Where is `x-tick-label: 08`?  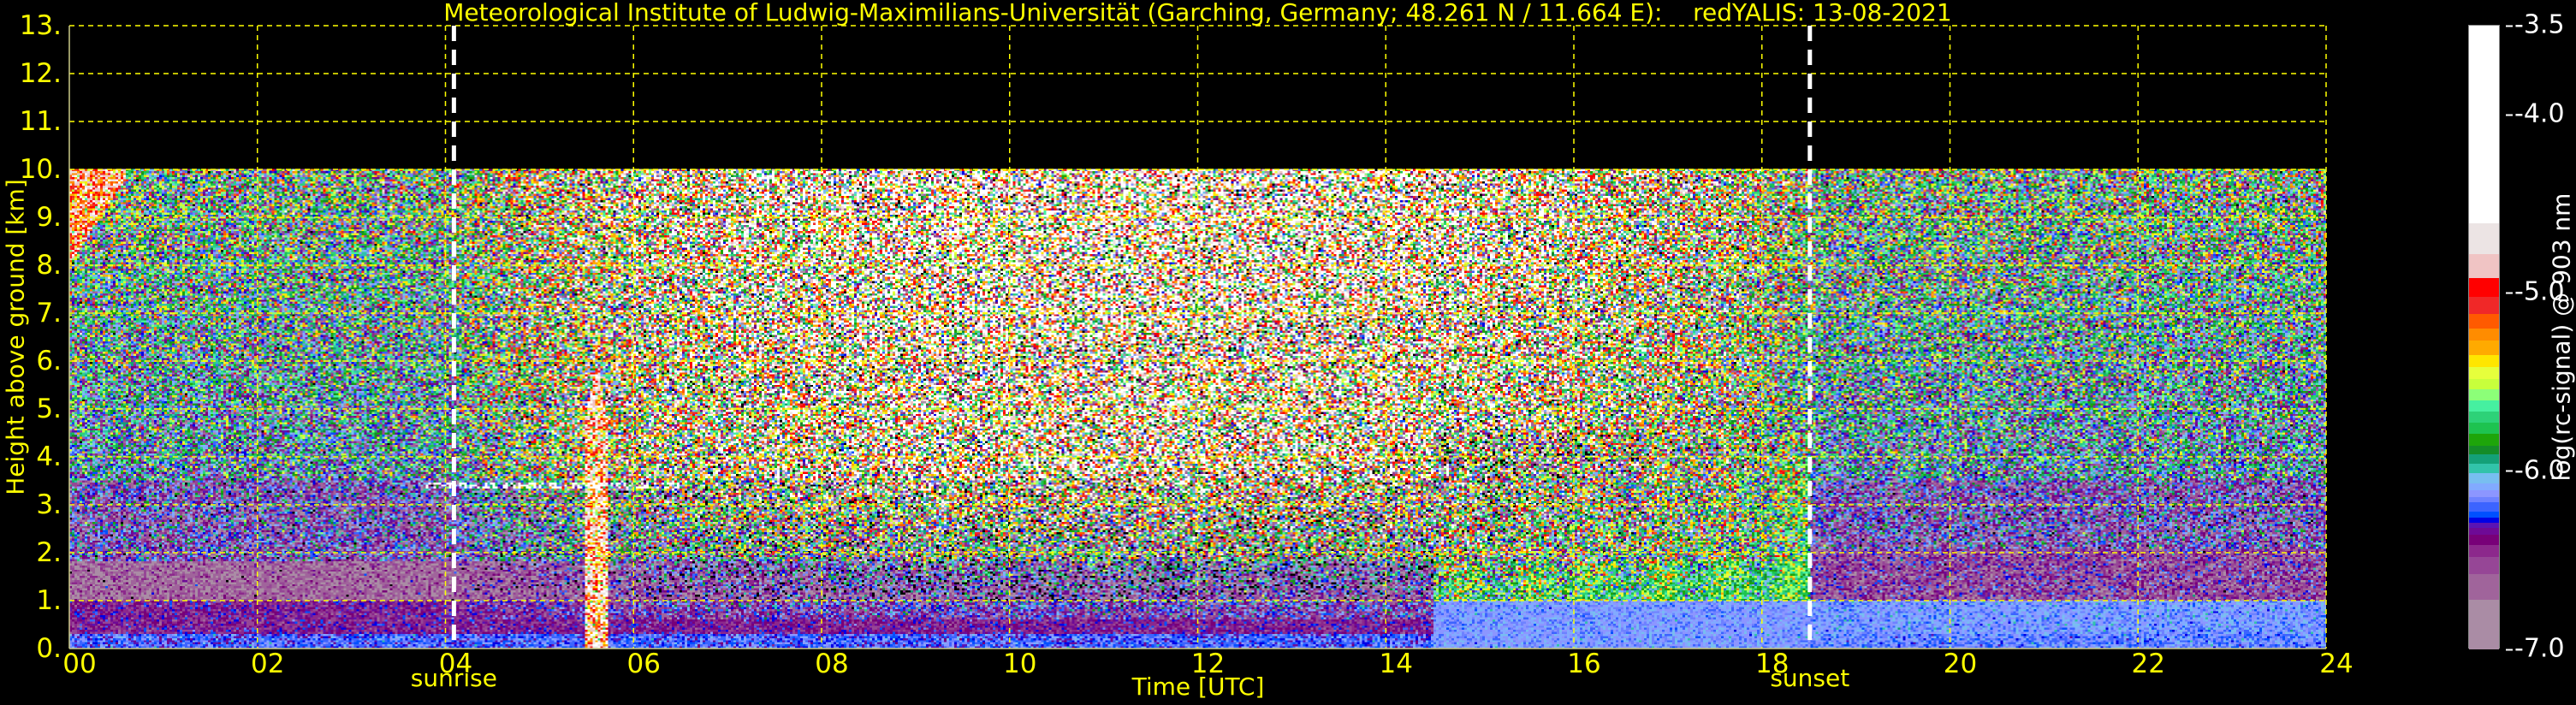 x-tick-label: 08 is located at coordinates (832, 664).